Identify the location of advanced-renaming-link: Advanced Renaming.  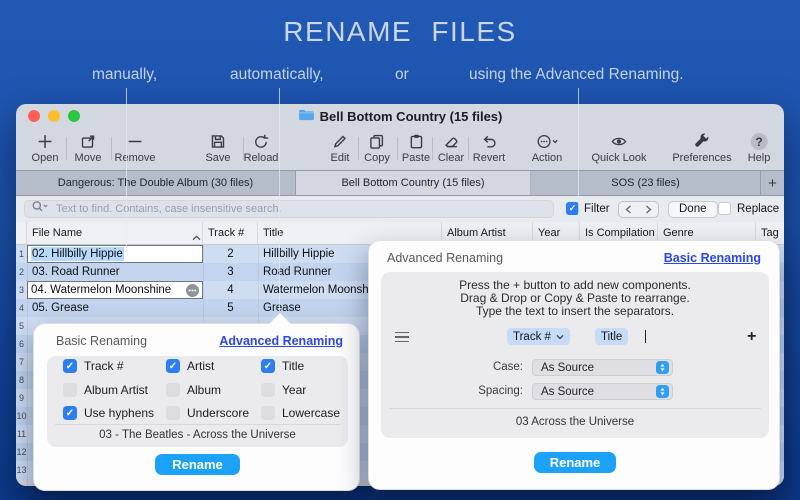
(281, 341).